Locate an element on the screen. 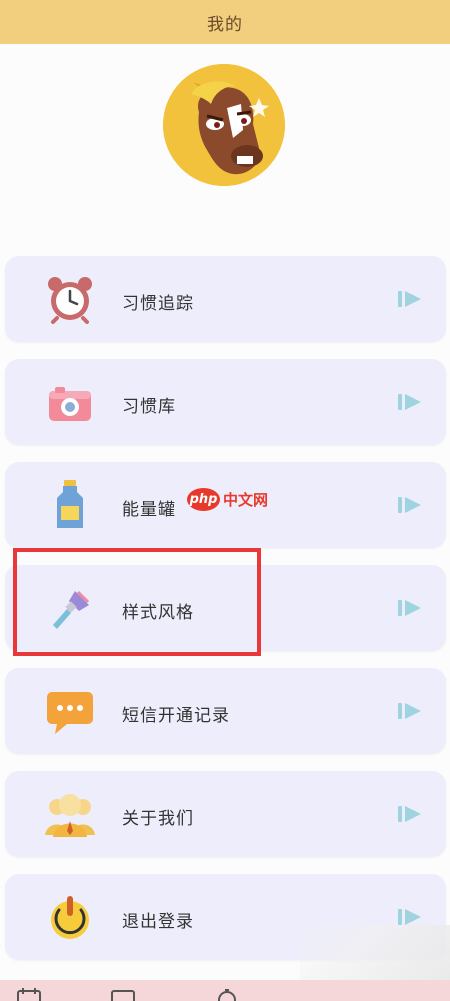 The image size is (450, 1001). page-title: 我的 is located at coordinates (225, 24).